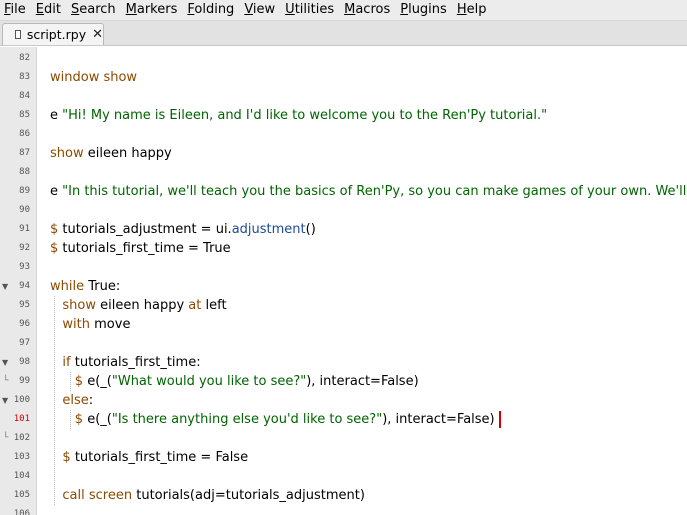 Image resolution: width=687 pixels, height=515 pixels. I want to click on menu-edit: Edit, so click(49, 10).